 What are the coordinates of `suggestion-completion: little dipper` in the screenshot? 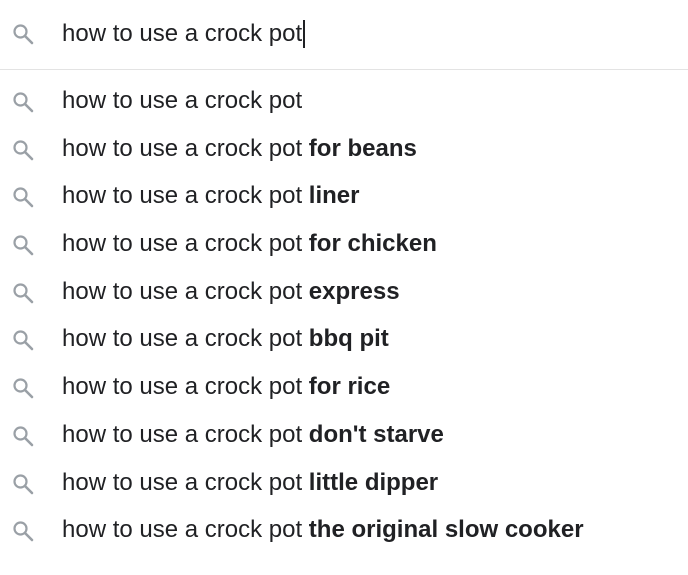 It's located at (370, 482).